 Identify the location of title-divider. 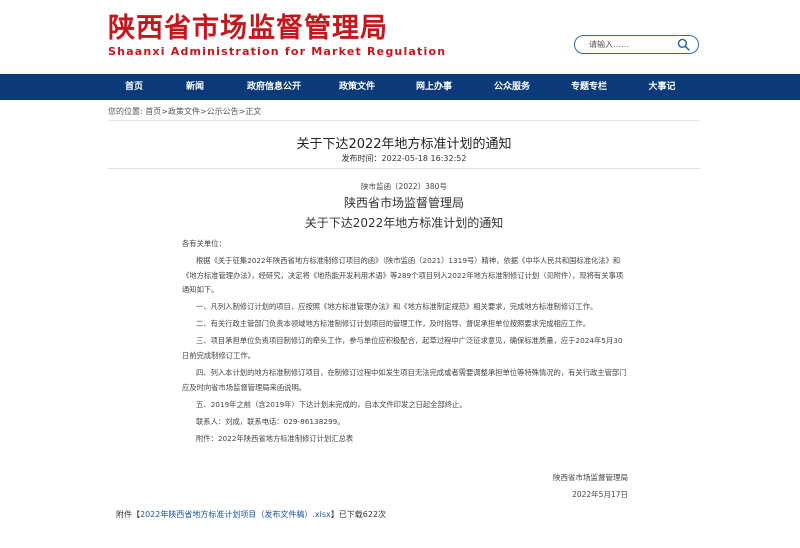
(404, 168).